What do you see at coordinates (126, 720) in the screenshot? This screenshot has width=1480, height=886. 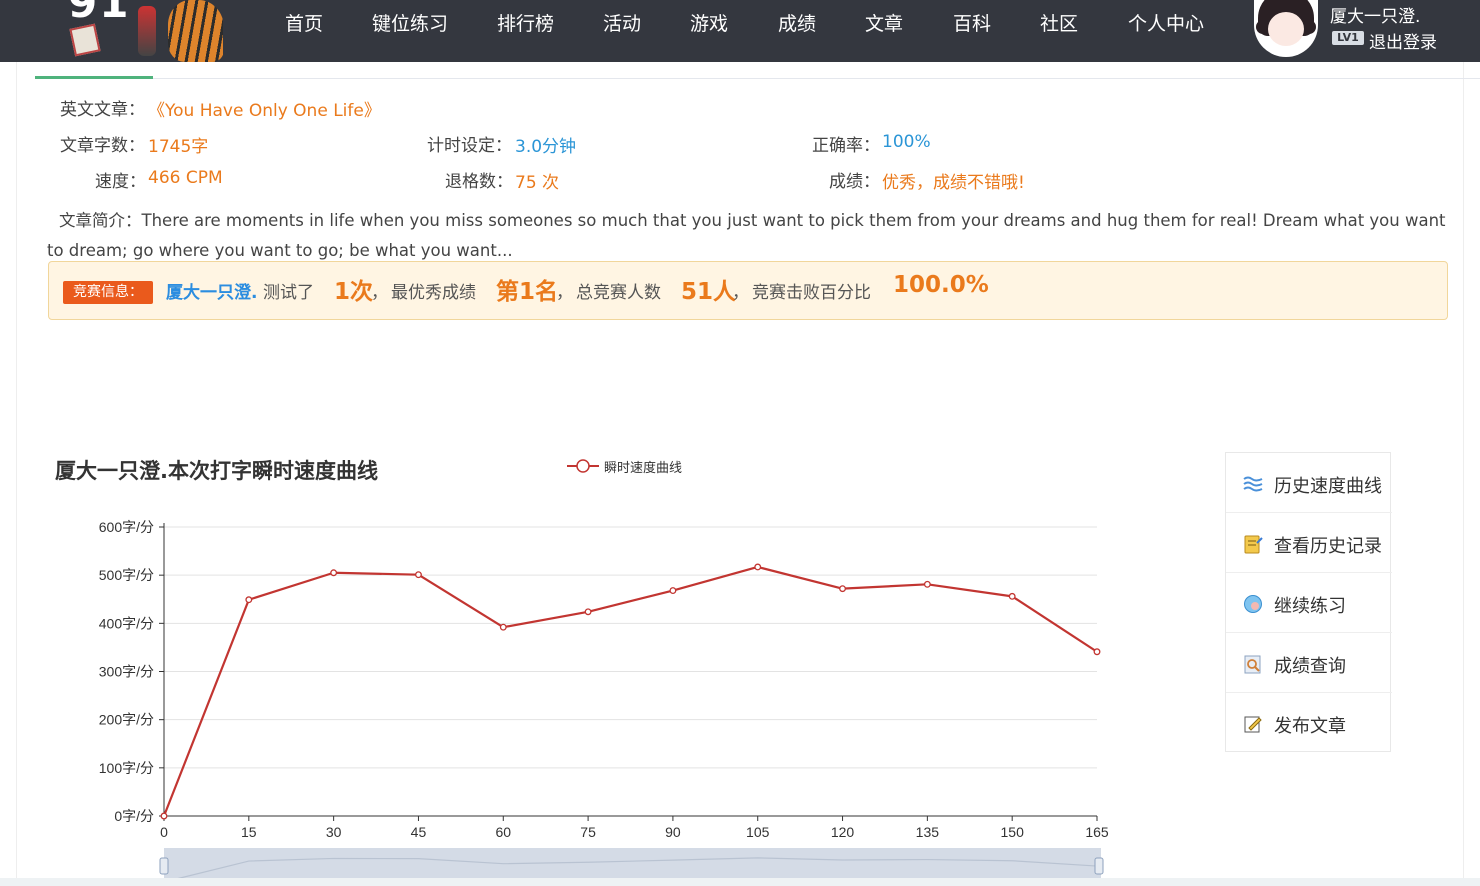 I see `y-tick-label: 200字/分` at bounding box center [126, 720].